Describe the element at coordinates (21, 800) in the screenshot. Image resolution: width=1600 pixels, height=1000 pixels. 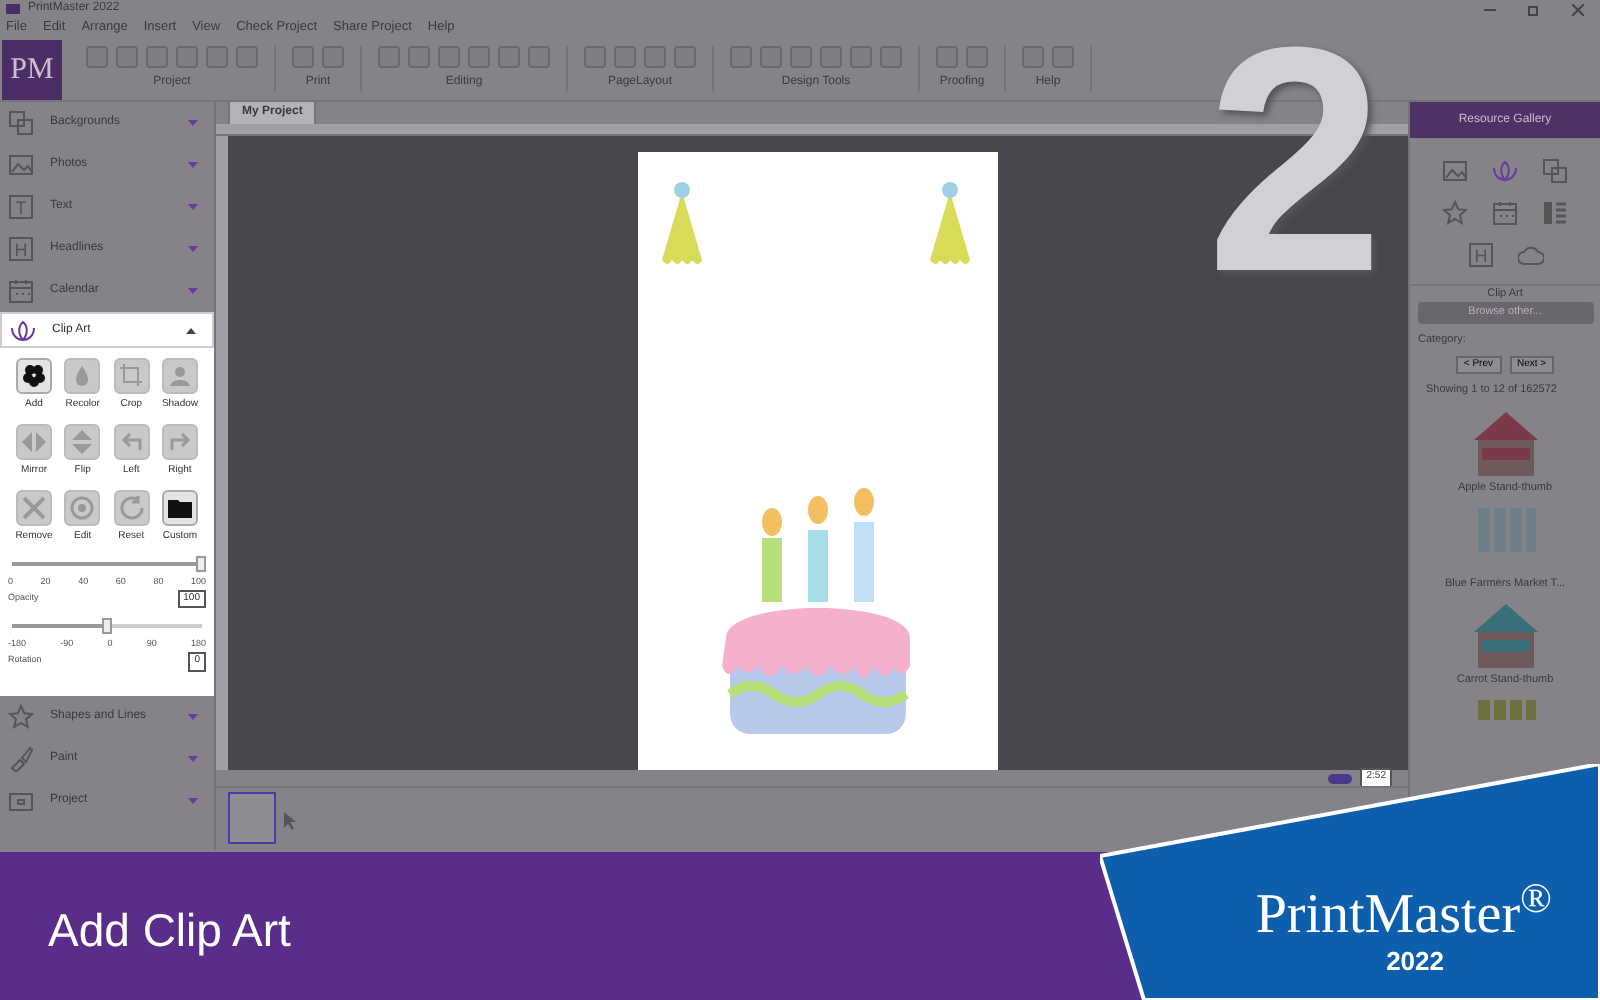
I see `frame-icon` at that location.